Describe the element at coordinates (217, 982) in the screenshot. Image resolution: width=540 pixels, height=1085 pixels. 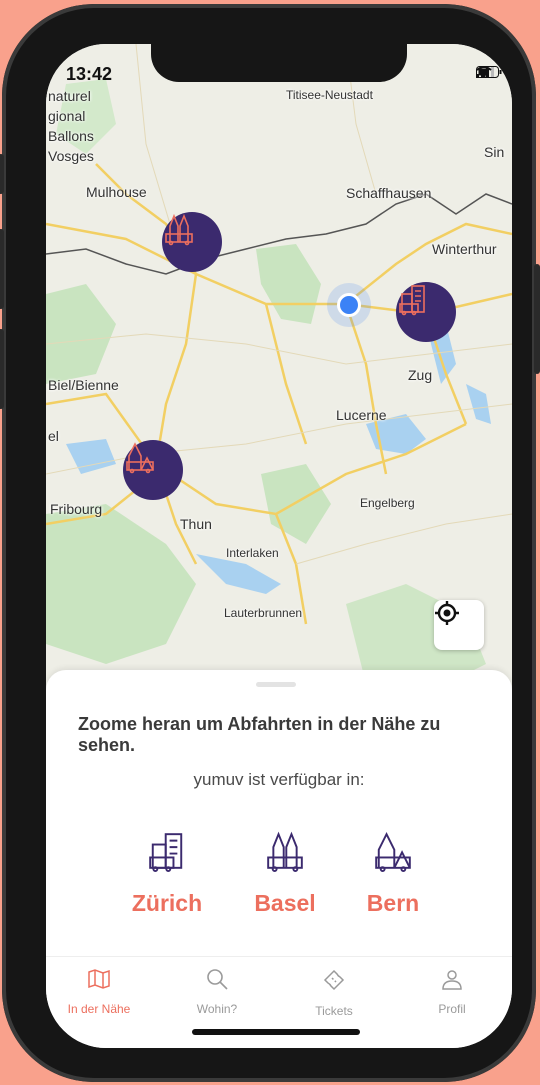
I see `search-icon` at that location.